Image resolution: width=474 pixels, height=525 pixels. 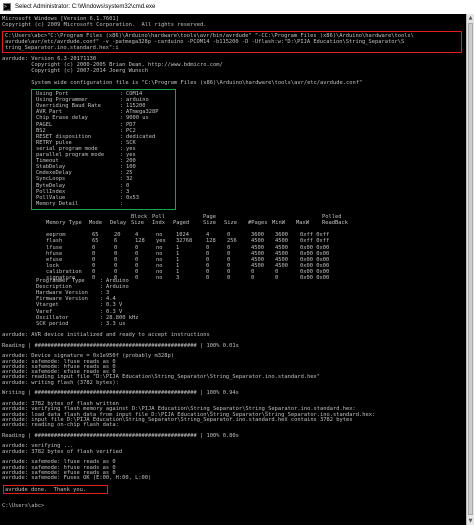 I want to click on table-header: ReadBack, so click(x=335, y=223).